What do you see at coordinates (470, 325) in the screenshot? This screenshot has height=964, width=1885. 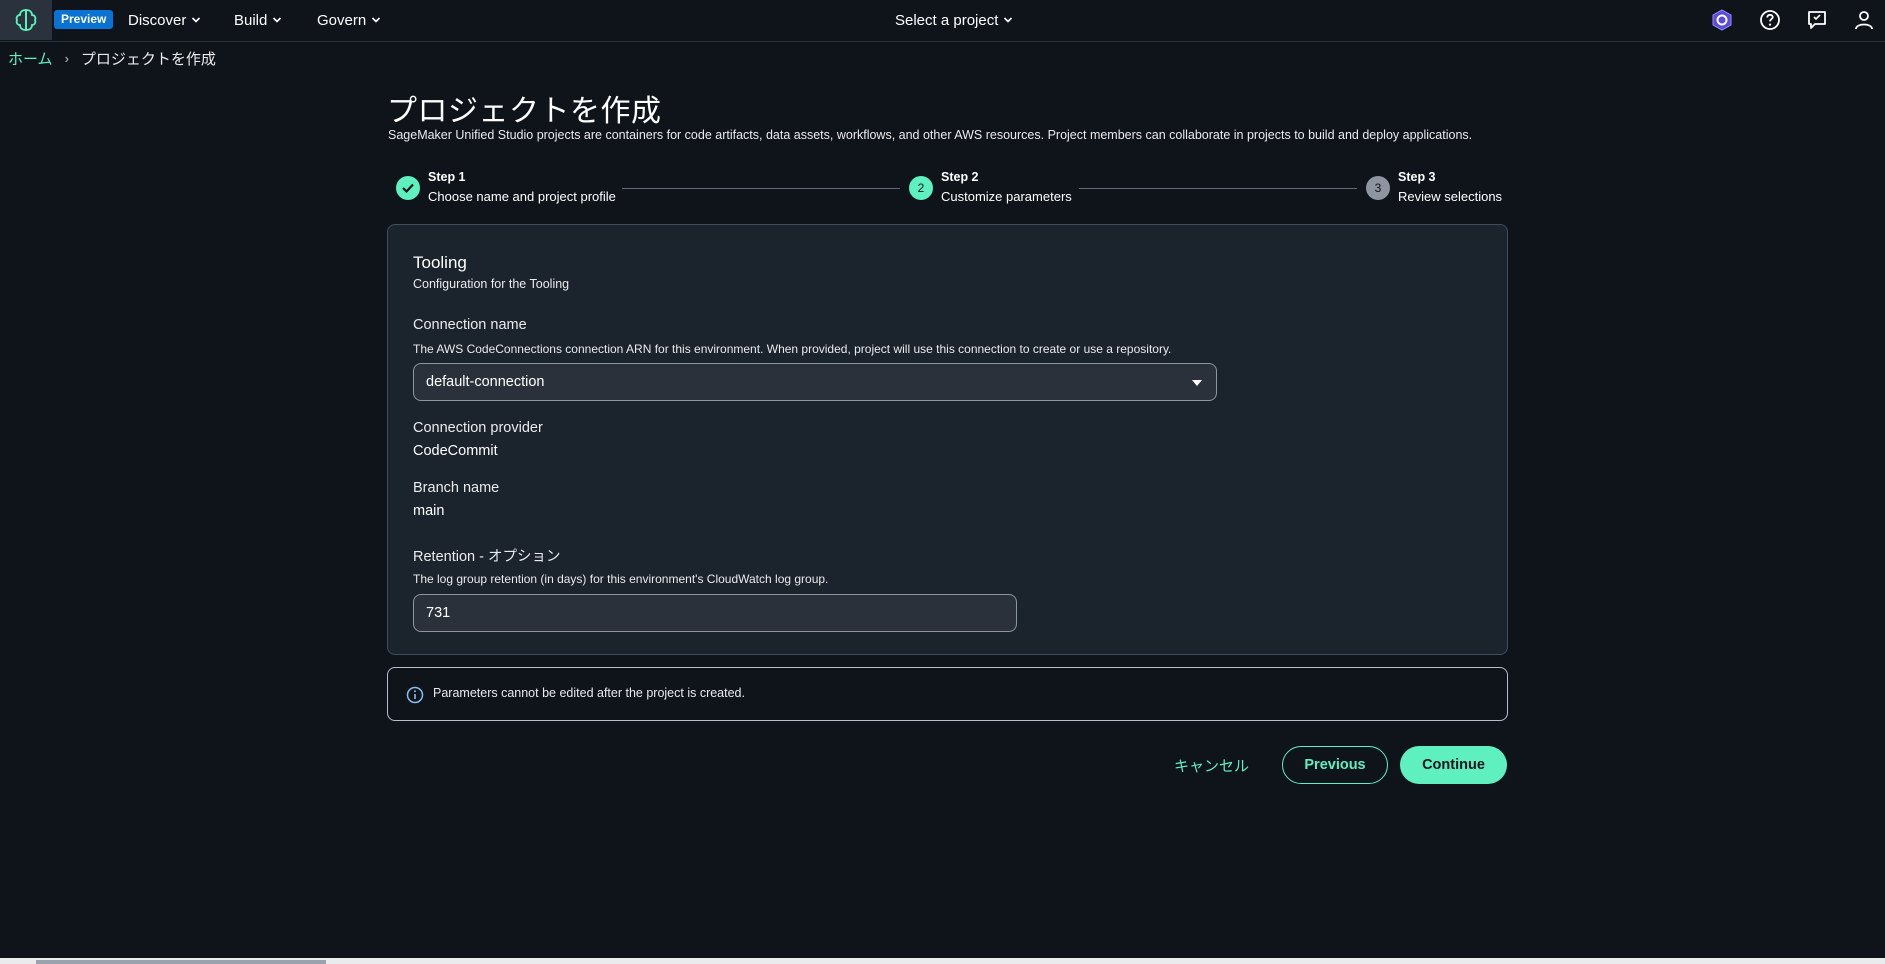 I see `connection-name-label: Connection name` at bounding box center [470, 325].